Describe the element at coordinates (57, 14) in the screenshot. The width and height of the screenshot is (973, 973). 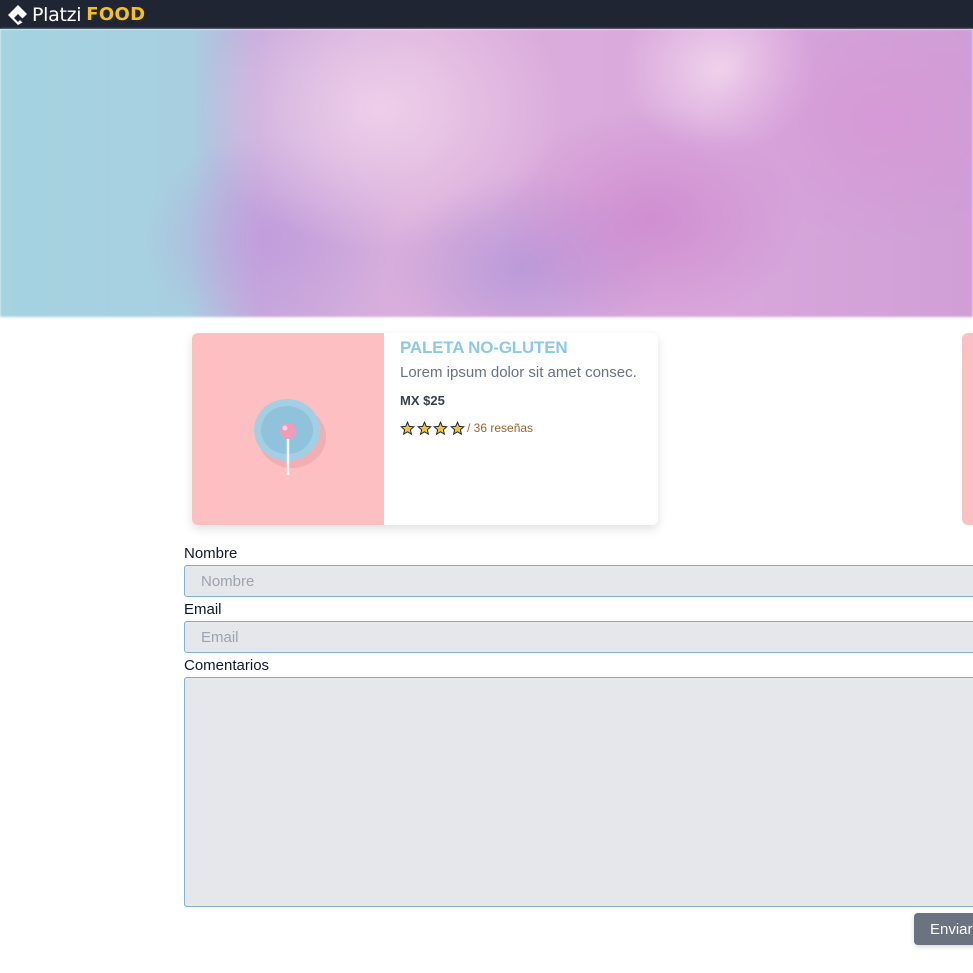
I see `brand-name: Platzi` at that location.